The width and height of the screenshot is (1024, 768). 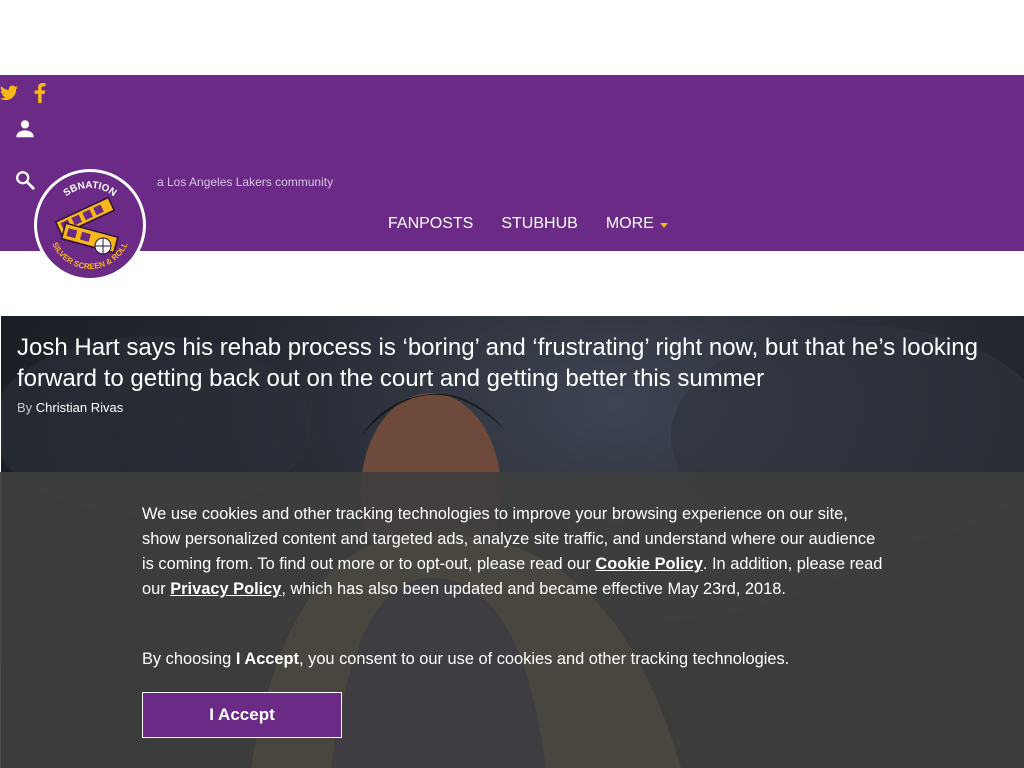 What do you see at coordinates (648, 564) in the screenshot?
I see `cookie-policy-link: Cookie Policy` at bounding box center [648, 564].